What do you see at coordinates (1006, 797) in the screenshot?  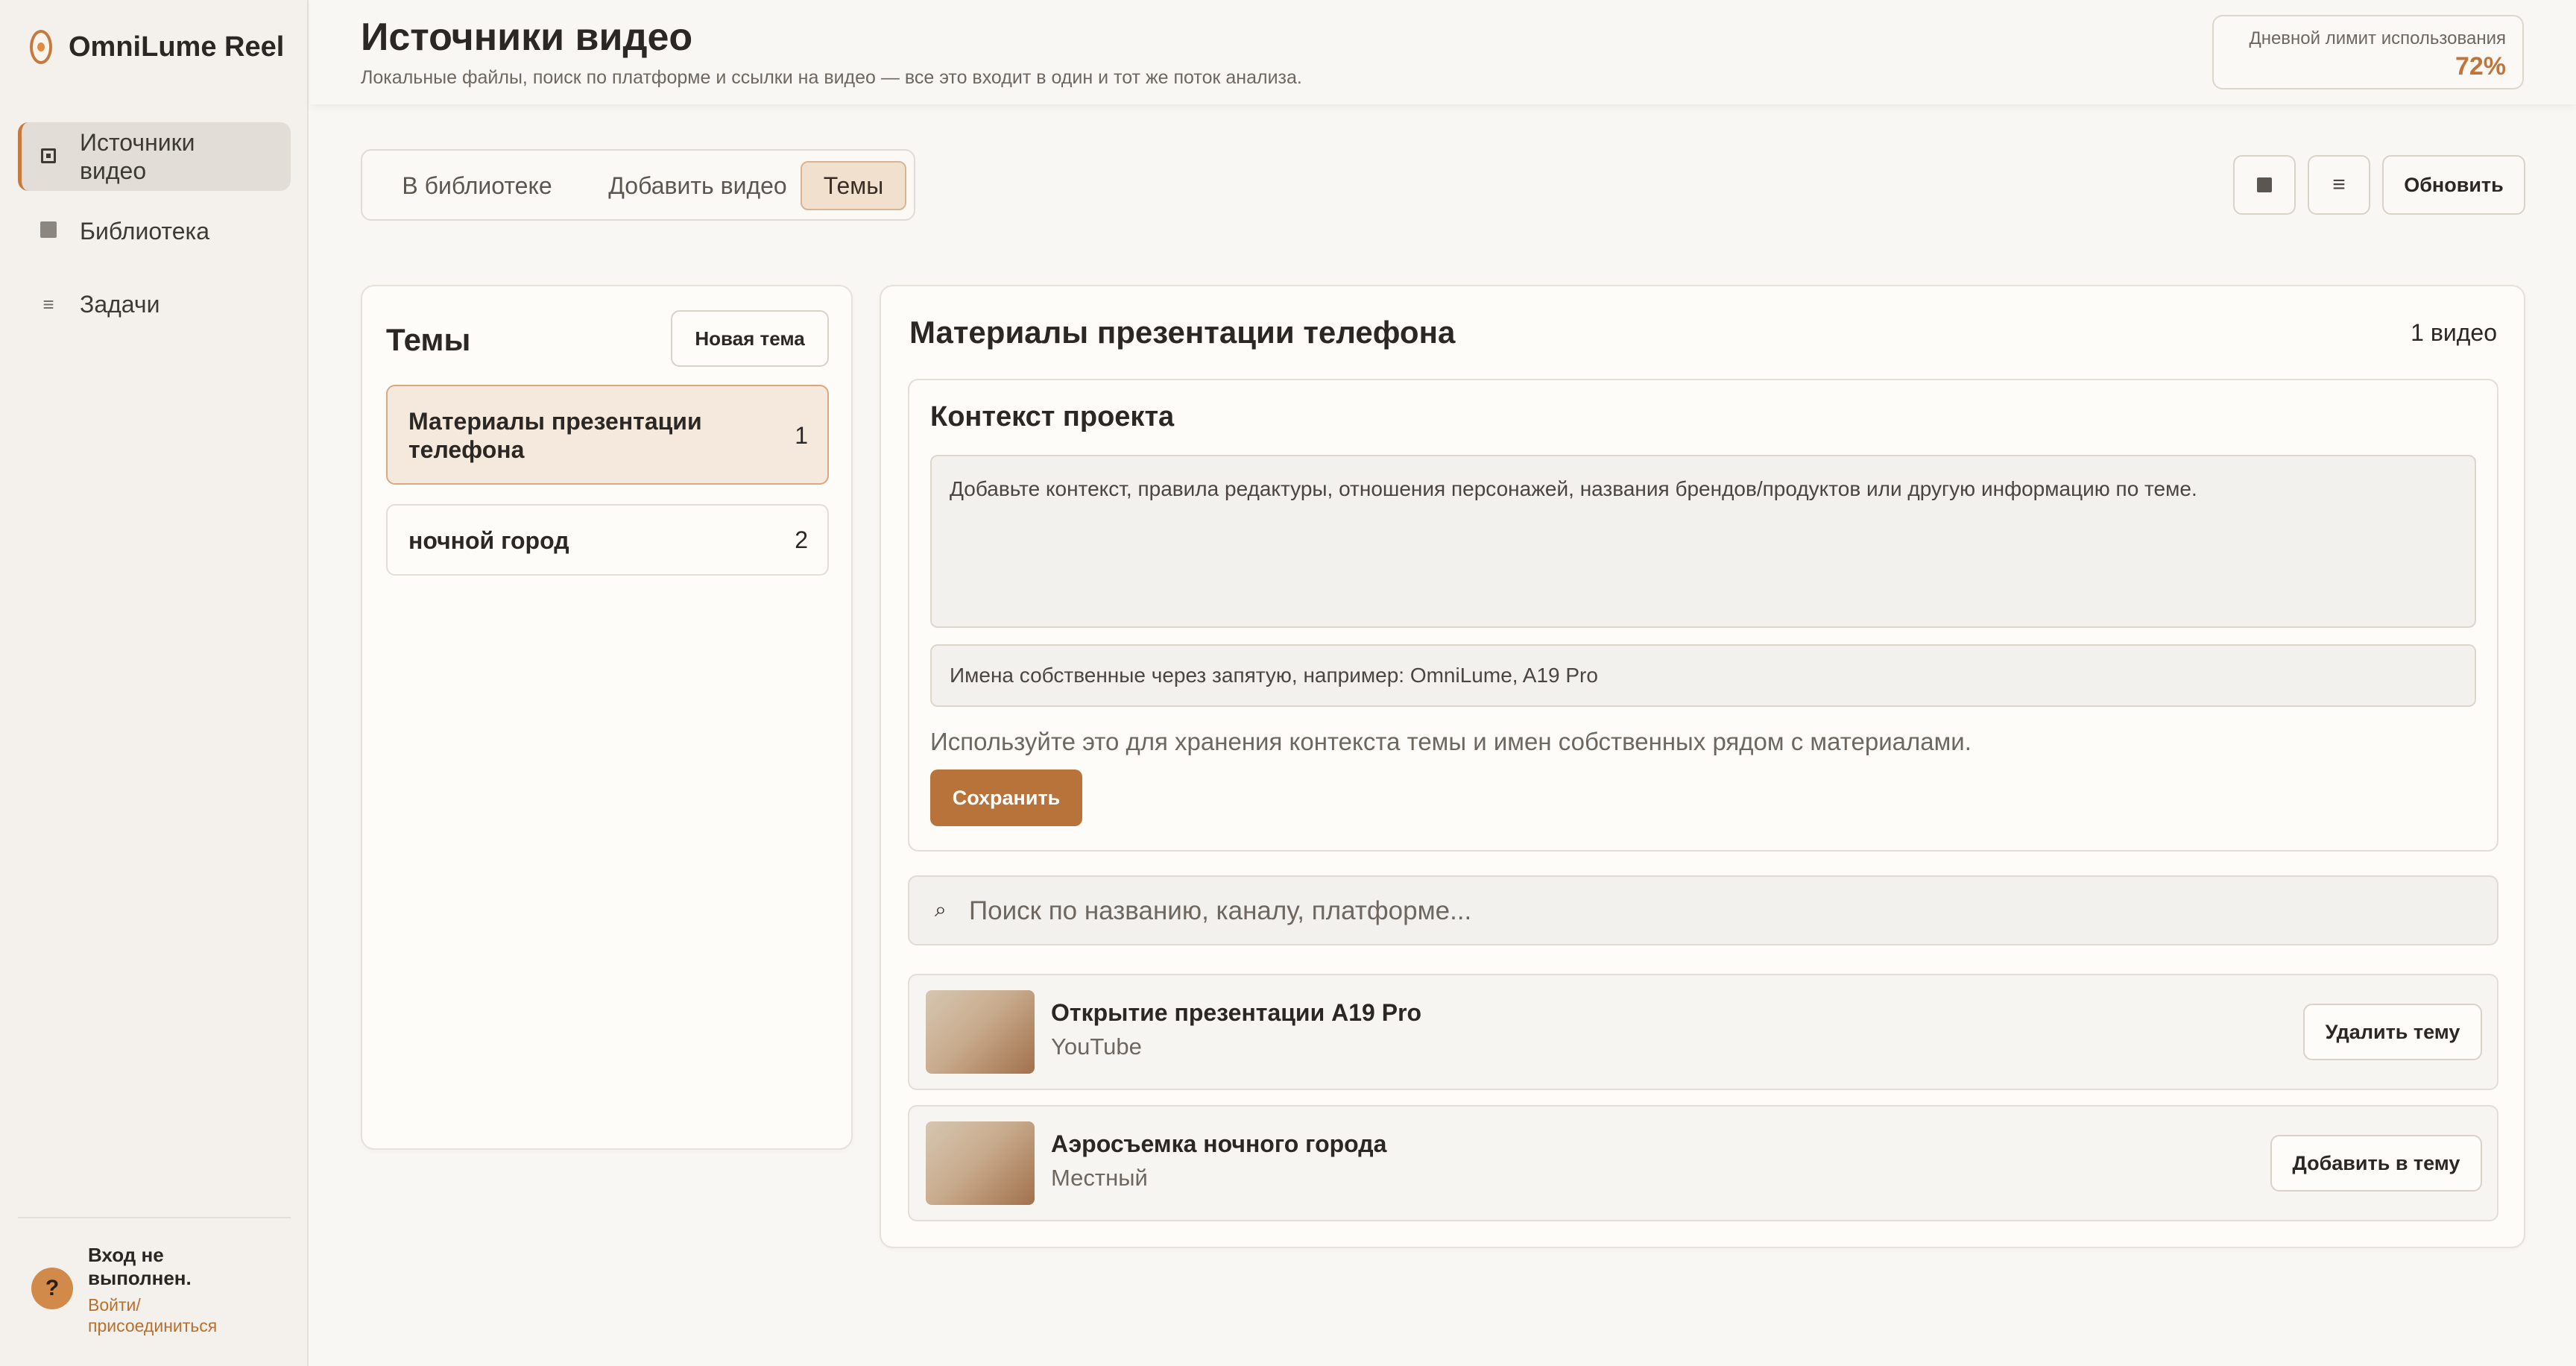 I see `save-button: Сохранить` at bounding box center [1006, 797].